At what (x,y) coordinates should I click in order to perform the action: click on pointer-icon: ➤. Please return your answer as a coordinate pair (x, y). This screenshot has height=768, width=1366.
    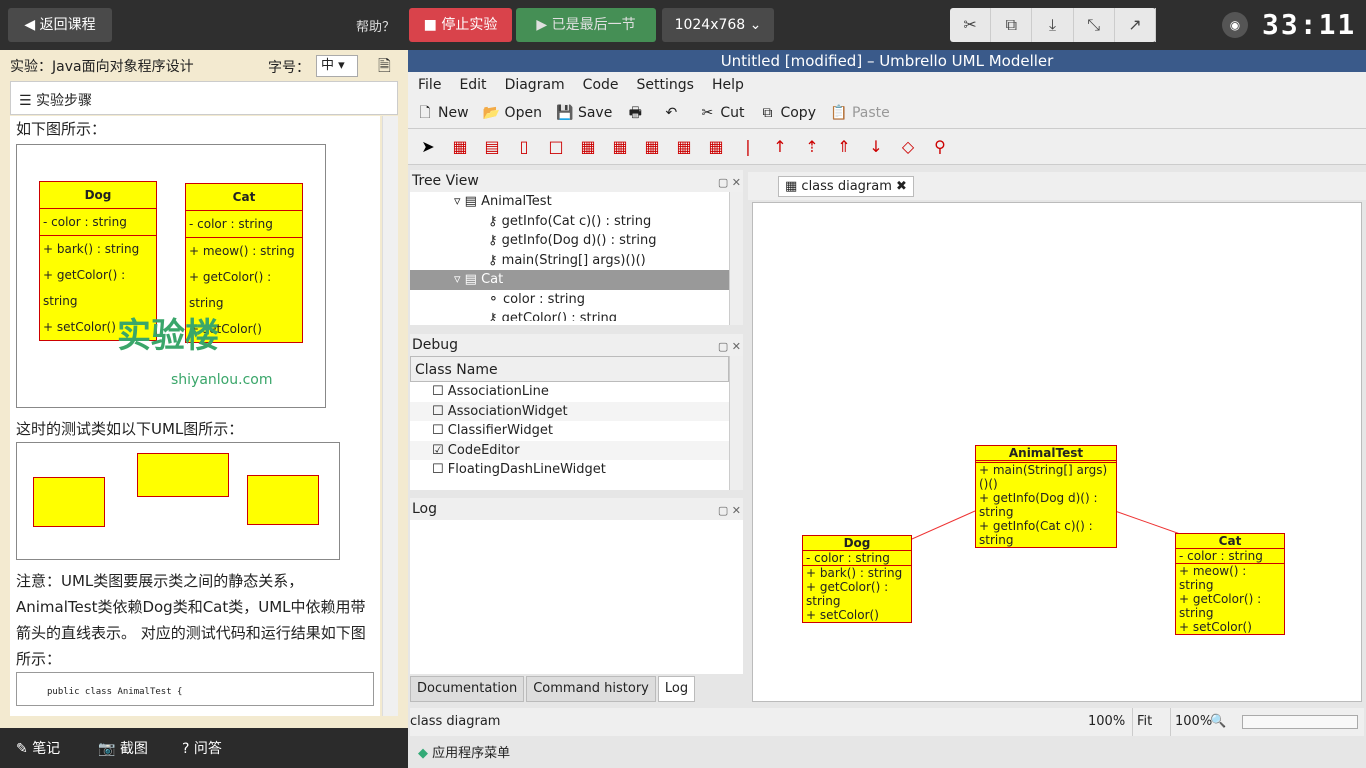
    Looking at the image, I should click on (428, 147).